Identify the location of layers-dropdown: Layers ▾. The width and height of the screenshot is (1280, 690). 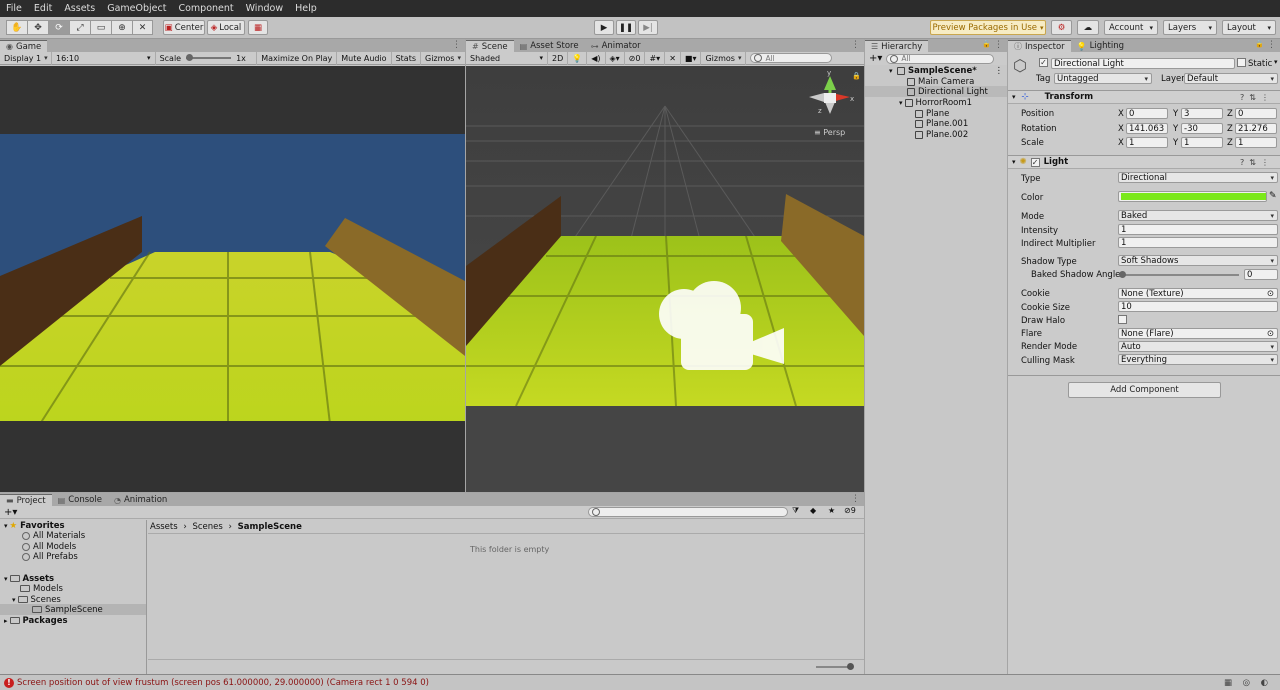
(1190, 27).